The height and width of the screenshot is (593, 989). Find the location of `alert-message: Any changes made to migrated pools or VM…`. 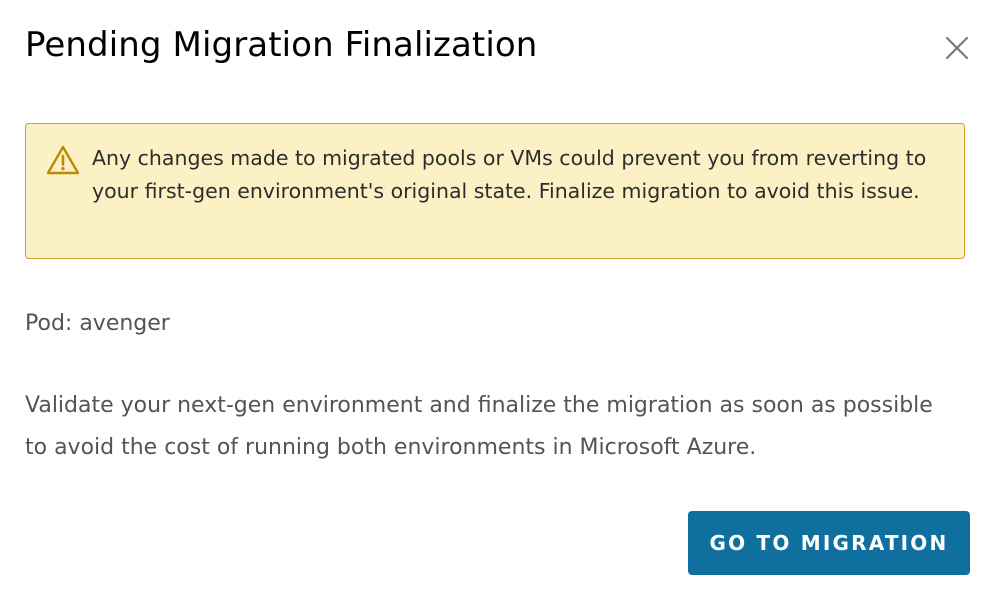

alert-message: Any changes made to migrated pools or VM… is located at coordinates (509, 174).